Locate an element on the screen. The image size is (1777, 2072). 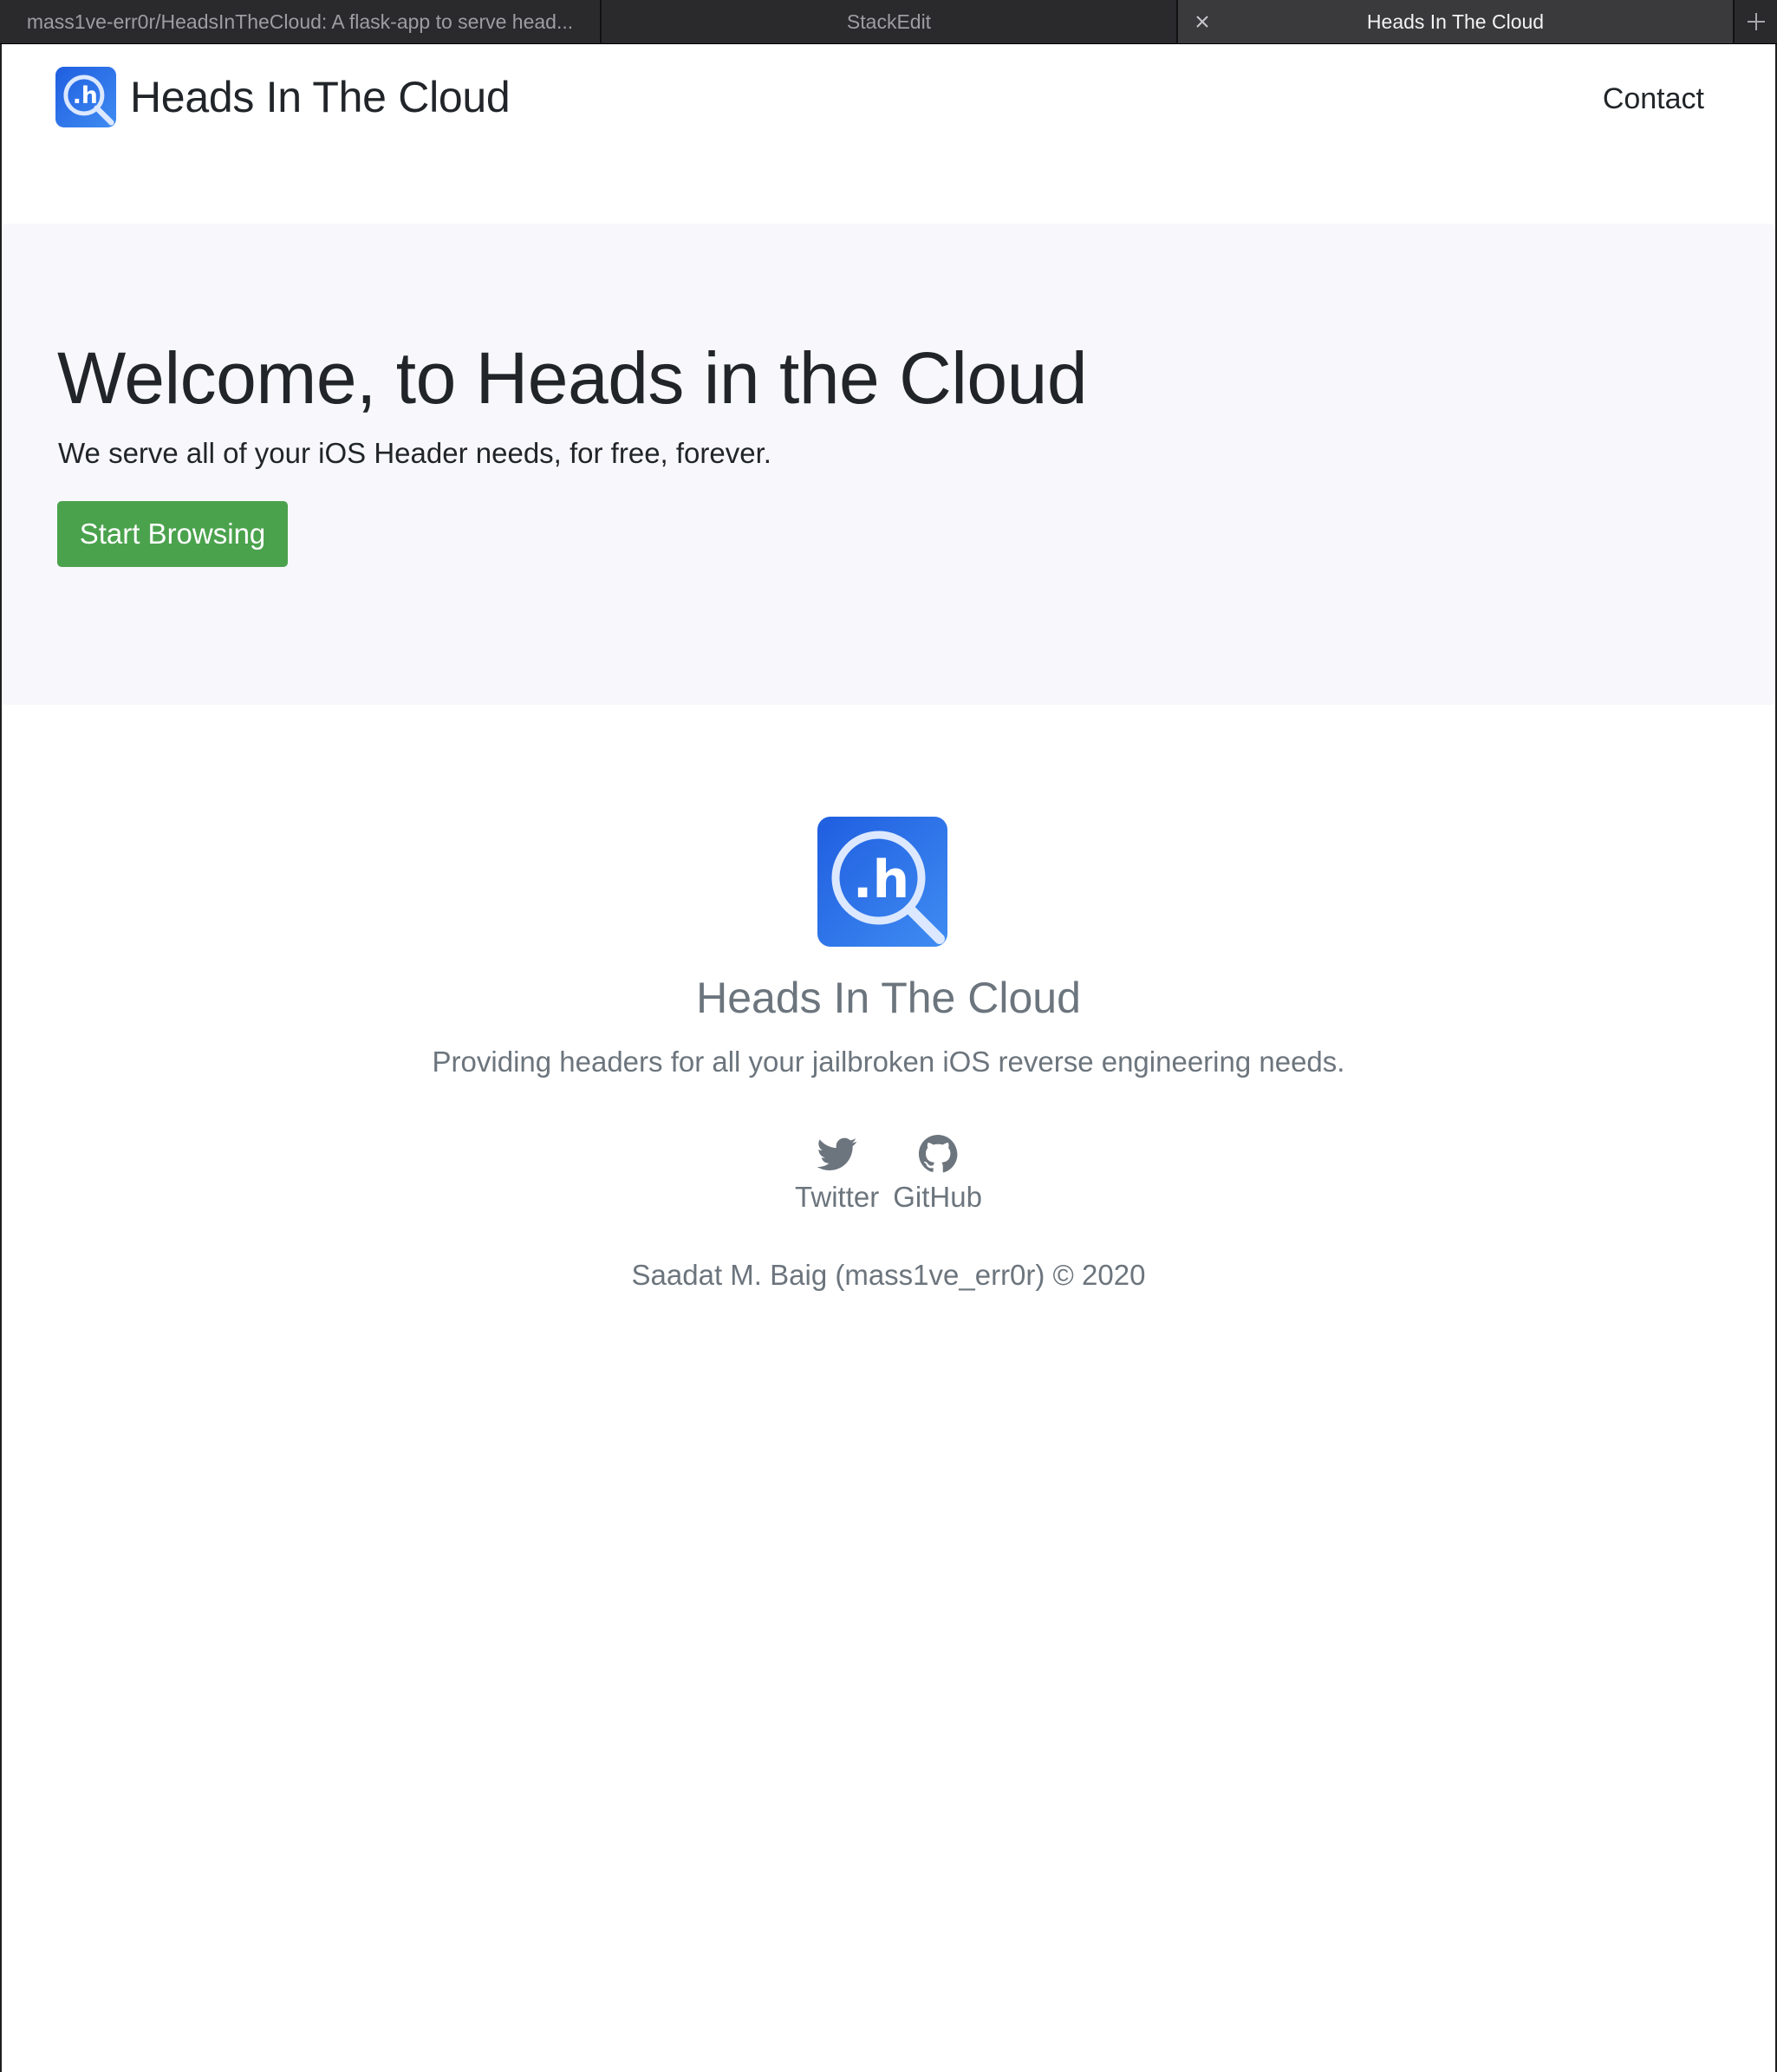
twitter-label: Twitter is located at coordinates (837, 1197).